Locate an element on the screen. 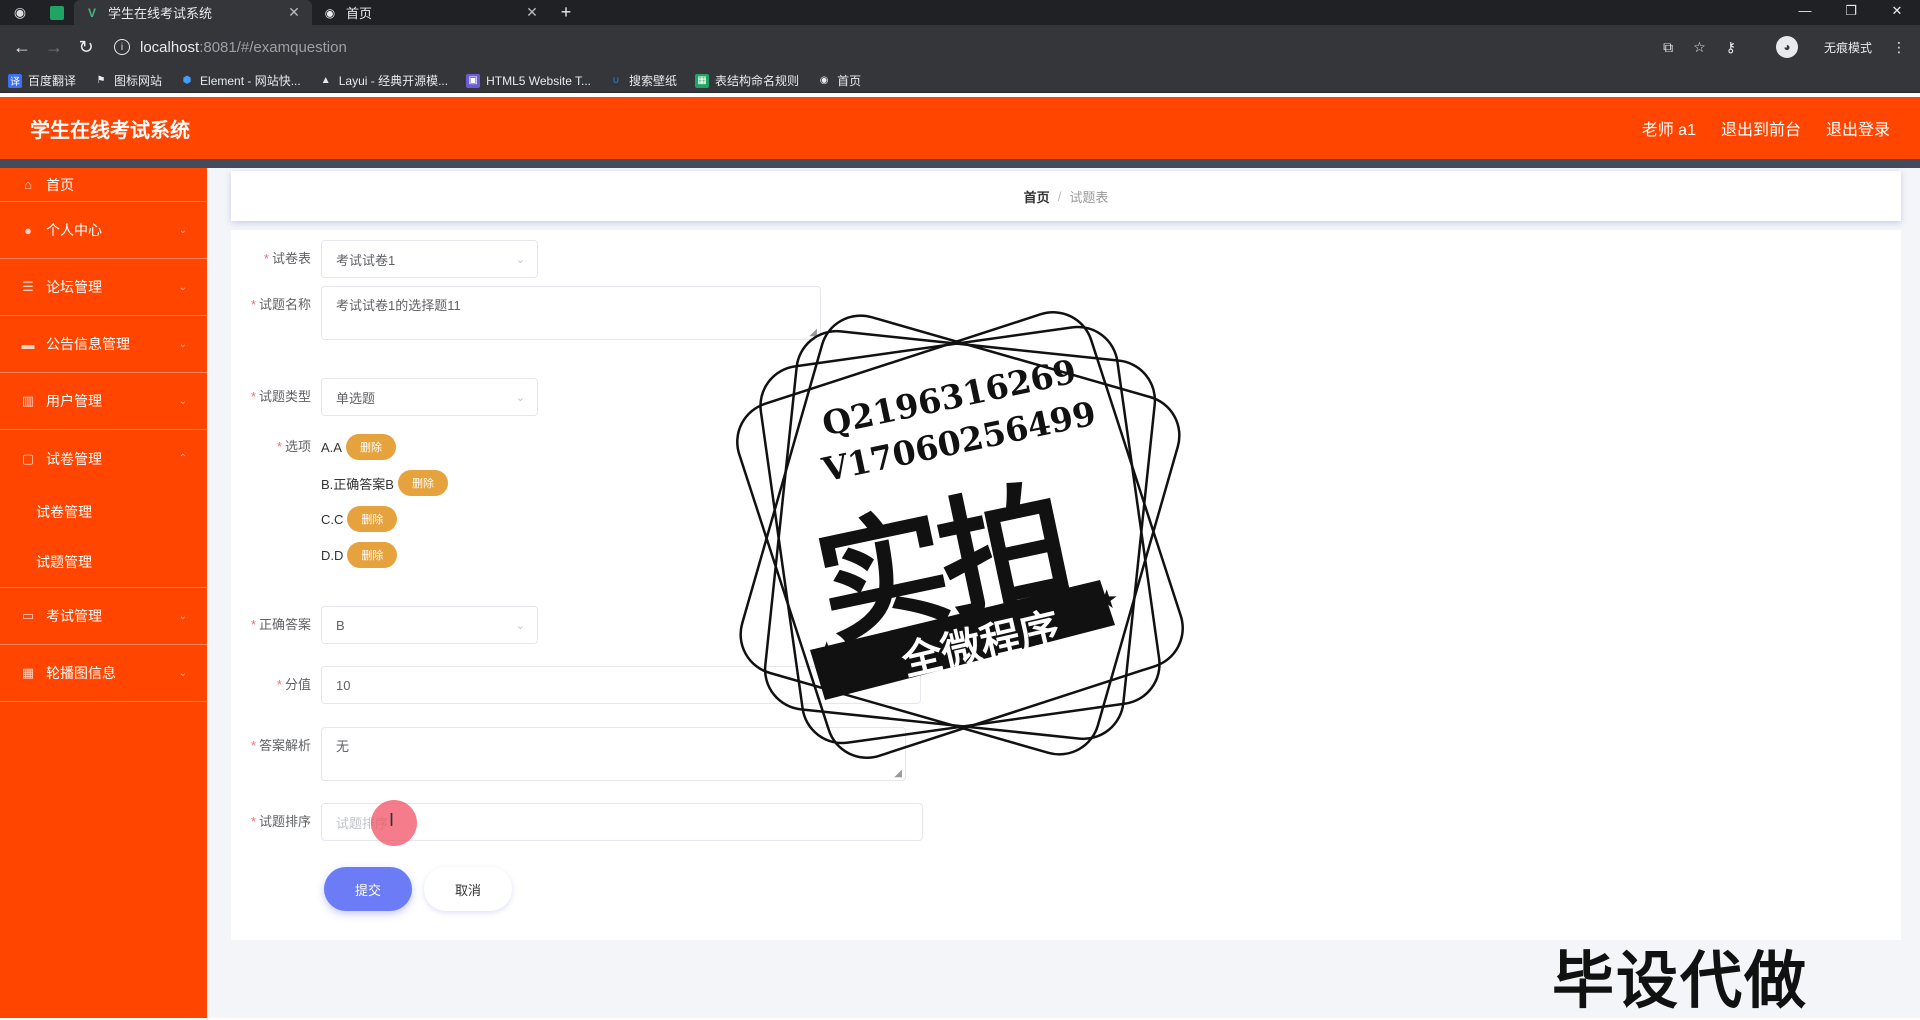  element-icon: ⬢ is located at coordinates (187, 80).